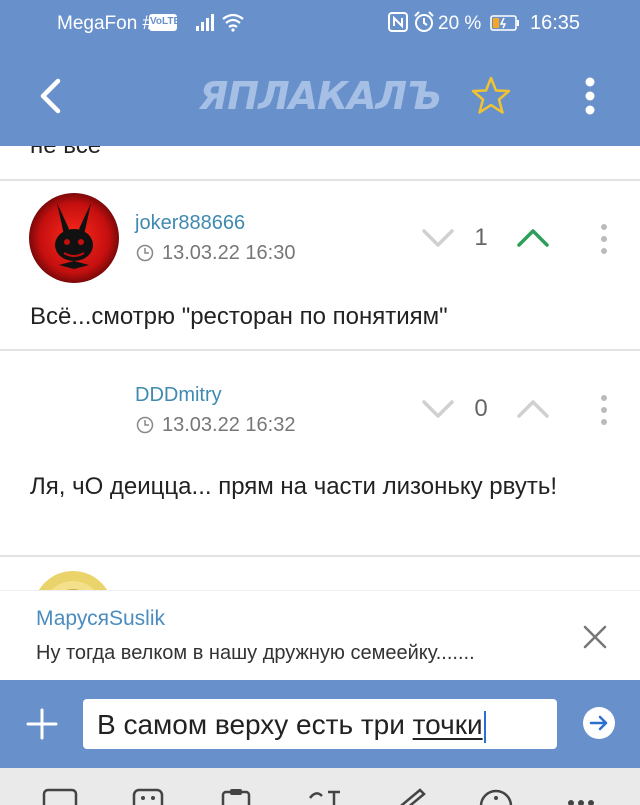  I want to click on vote-count: 0, so click(481, 408).